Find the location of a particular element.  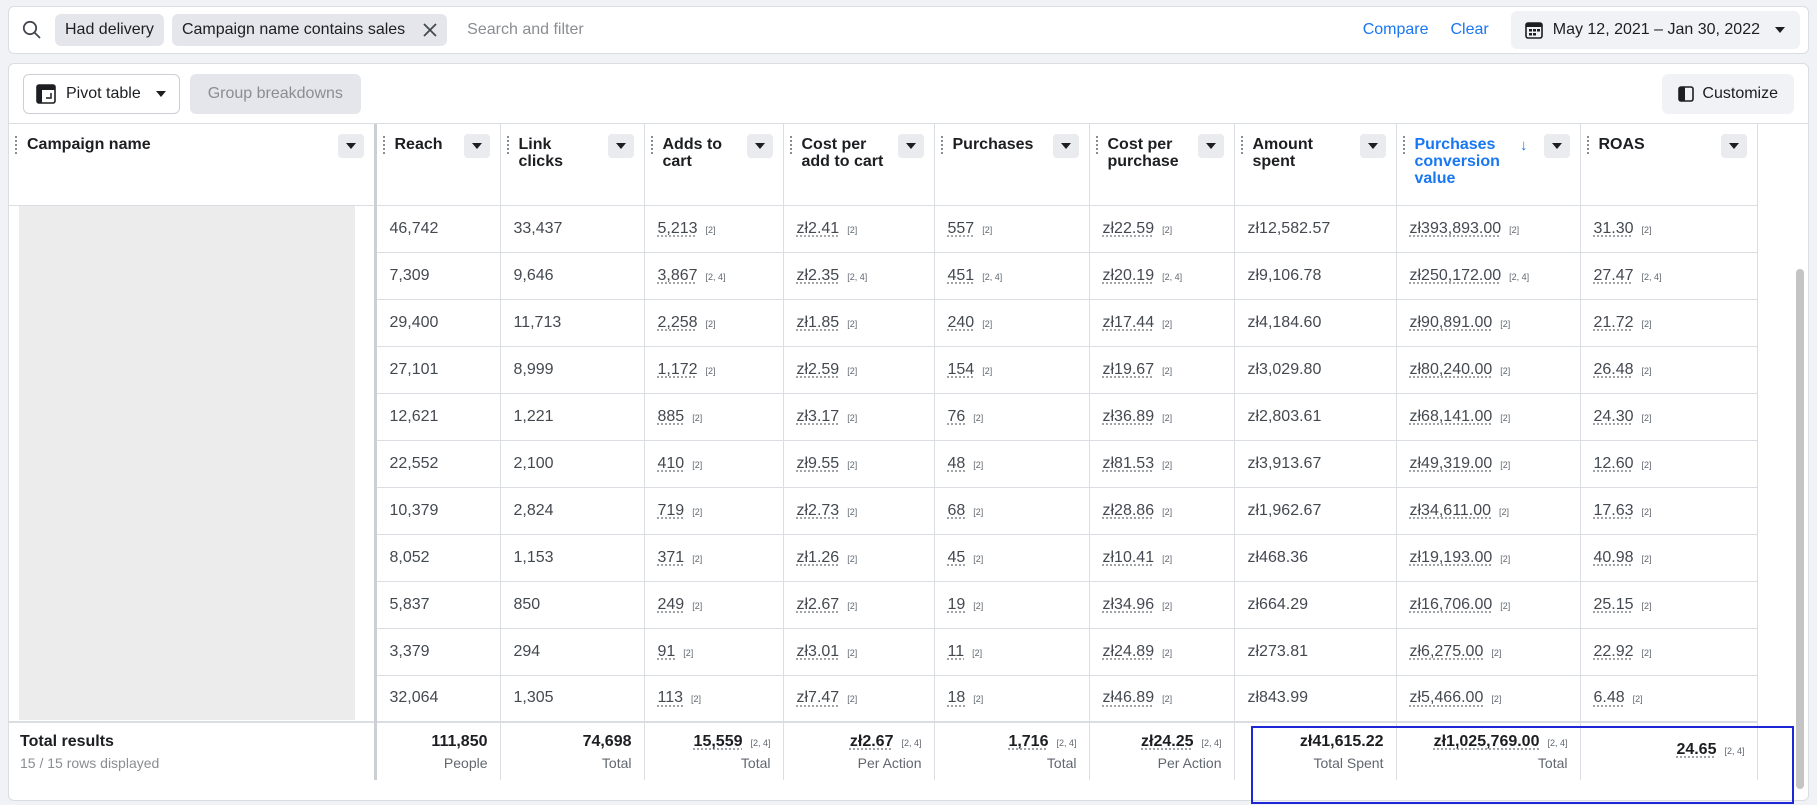

clear-link: Clear is located at coordinates (1470, 30).